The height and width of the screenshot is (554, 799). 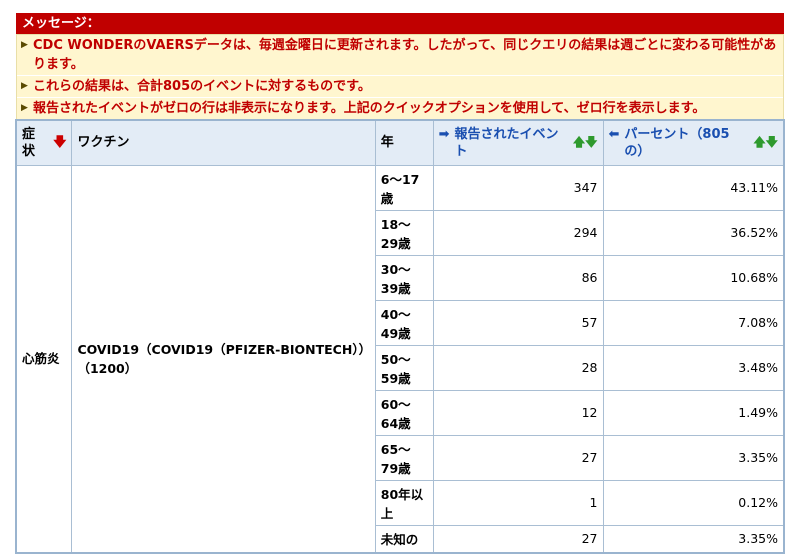 What do you see at coordinates (693, 232) in the screenshot?
I see `percent-cell: 36.52%` at bounding box center [693, 232].